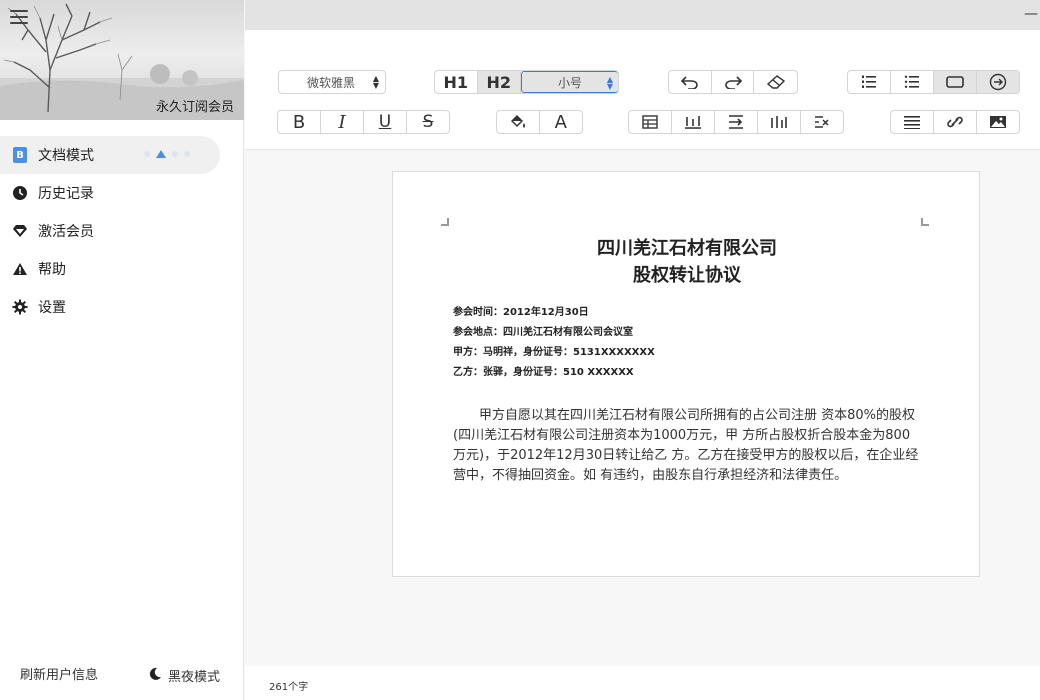  I want to click on heading1-button: H1, so click(456, 82).